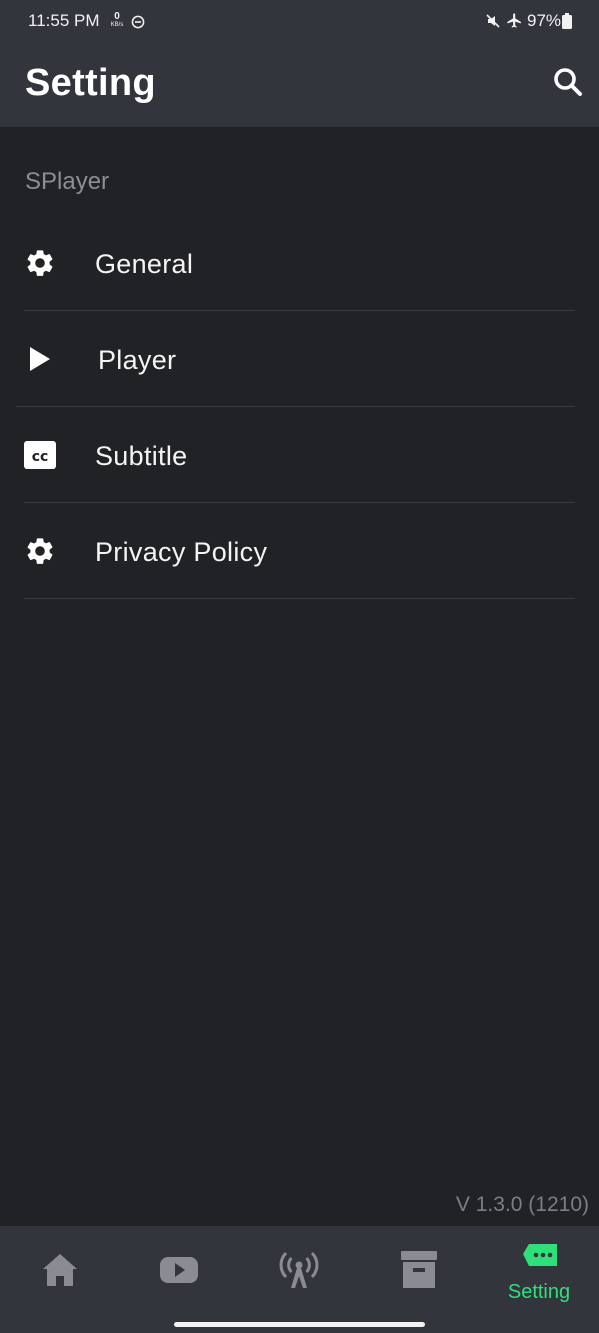 This screenshot has height=1333, width=599. I want to click on network-speed-value: 0, so click(117, 16).